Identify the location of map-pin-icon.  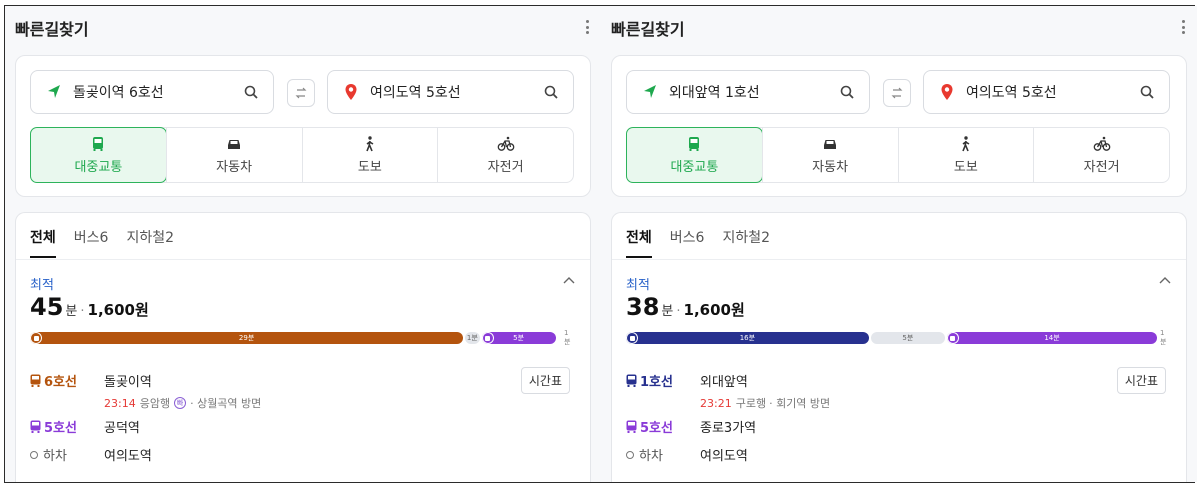
(947, 92).